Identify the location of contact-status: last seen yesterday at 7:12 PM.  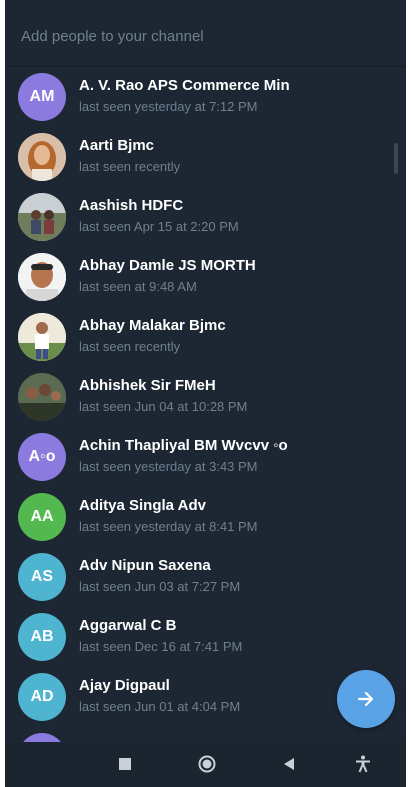
(168, 106).